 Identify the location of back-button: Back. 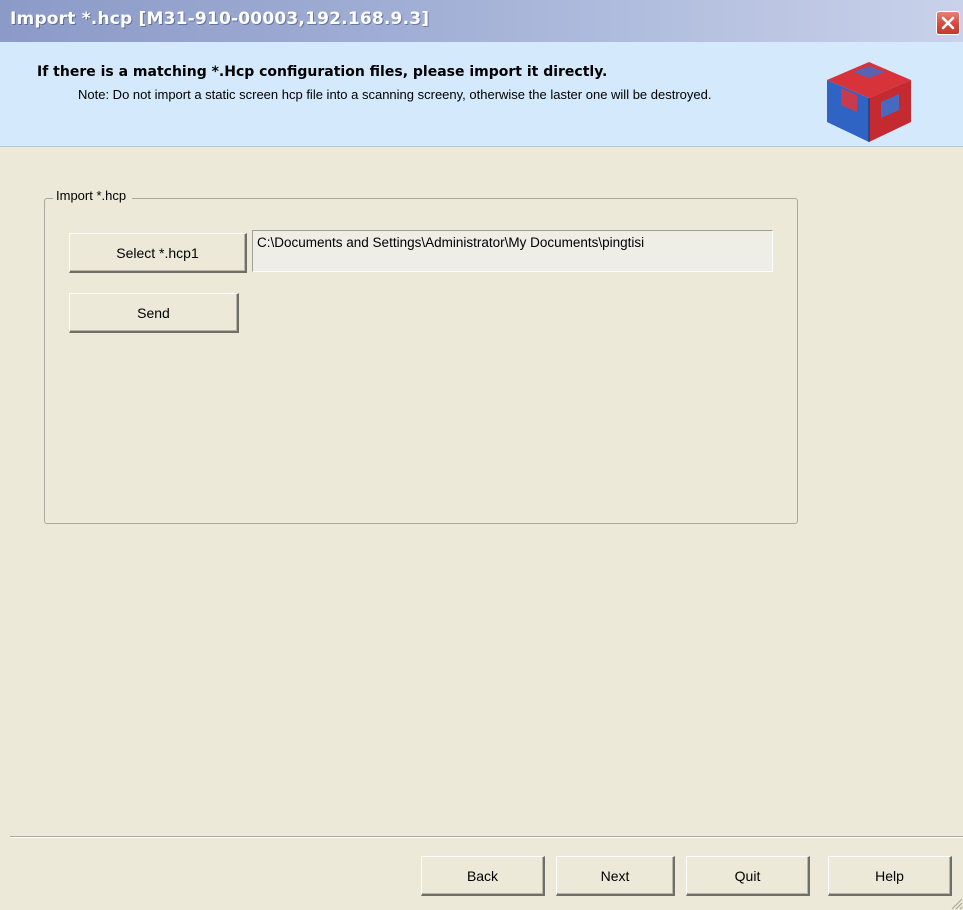
(483, 876).